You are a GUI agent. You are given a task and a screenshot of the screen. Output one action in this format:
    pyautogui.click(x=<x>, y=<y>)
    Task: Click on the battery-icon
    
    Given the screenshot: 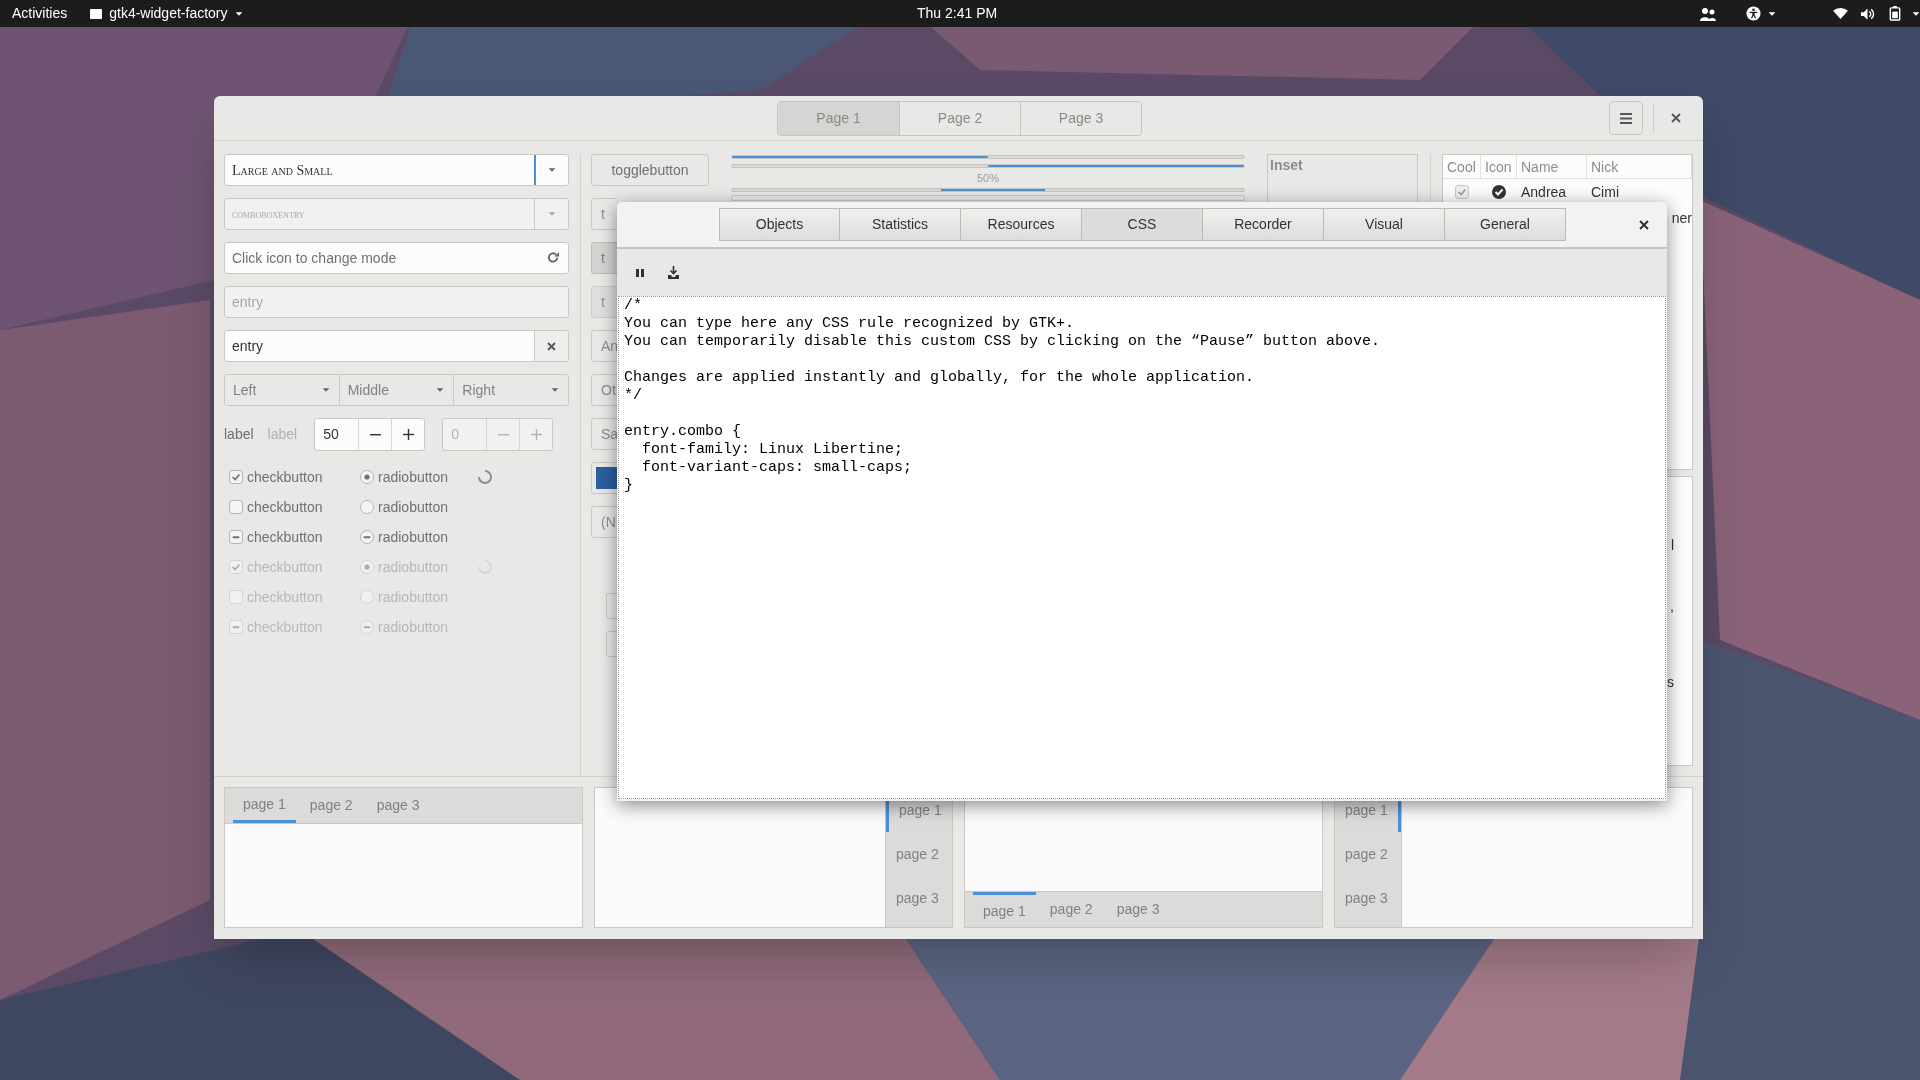 What is the action you would take?
    pyautogui.click(x=1895, y=13)
    